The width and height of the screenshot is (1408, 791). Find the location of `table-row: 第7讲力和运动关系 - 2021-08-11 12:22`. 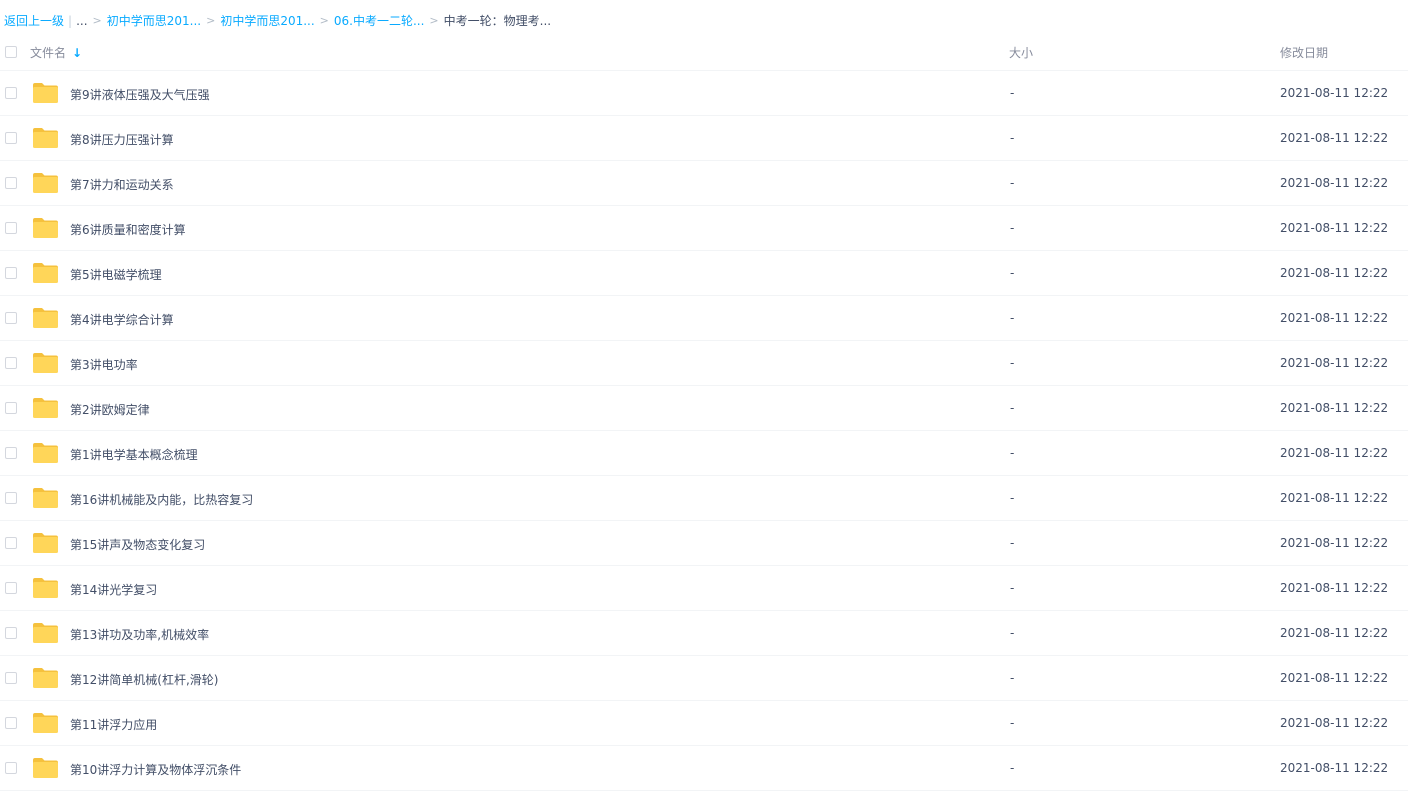

table-row: 第7讲力和运动关系 - 2021-08-11 12:22 is located at coordinates (704, 183).